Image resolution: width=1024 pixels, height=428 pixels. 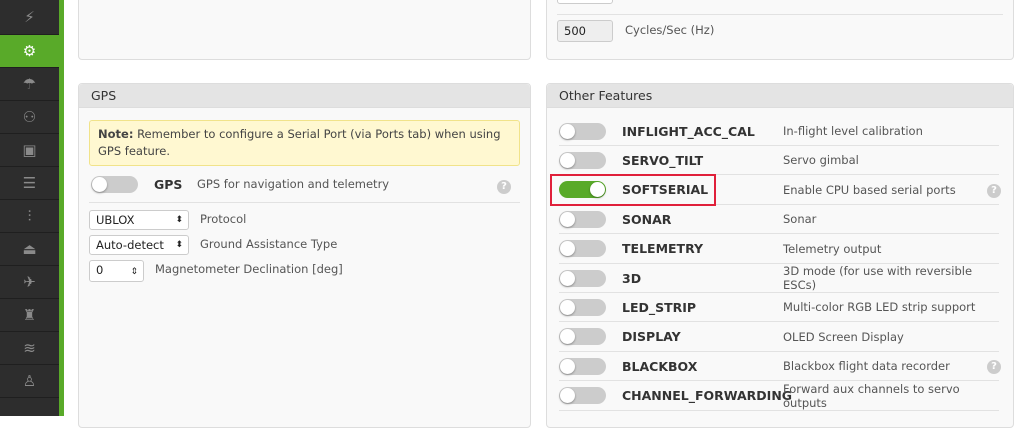 What do you see at coordinates (800, 219) in the screenshot?
I see `feature-desc: Sonar` at bounding box center [800, 219].